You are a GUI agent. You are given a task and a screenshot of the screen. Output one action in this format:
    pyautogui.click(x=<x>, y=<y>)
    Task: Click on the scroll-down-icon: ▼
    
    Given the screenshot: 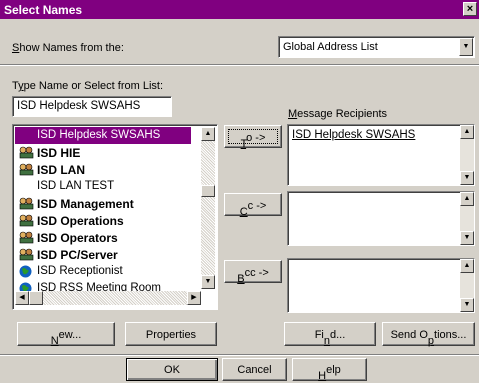 What is the action you would take?
    pyautogui.click(x=208, y=282)
    